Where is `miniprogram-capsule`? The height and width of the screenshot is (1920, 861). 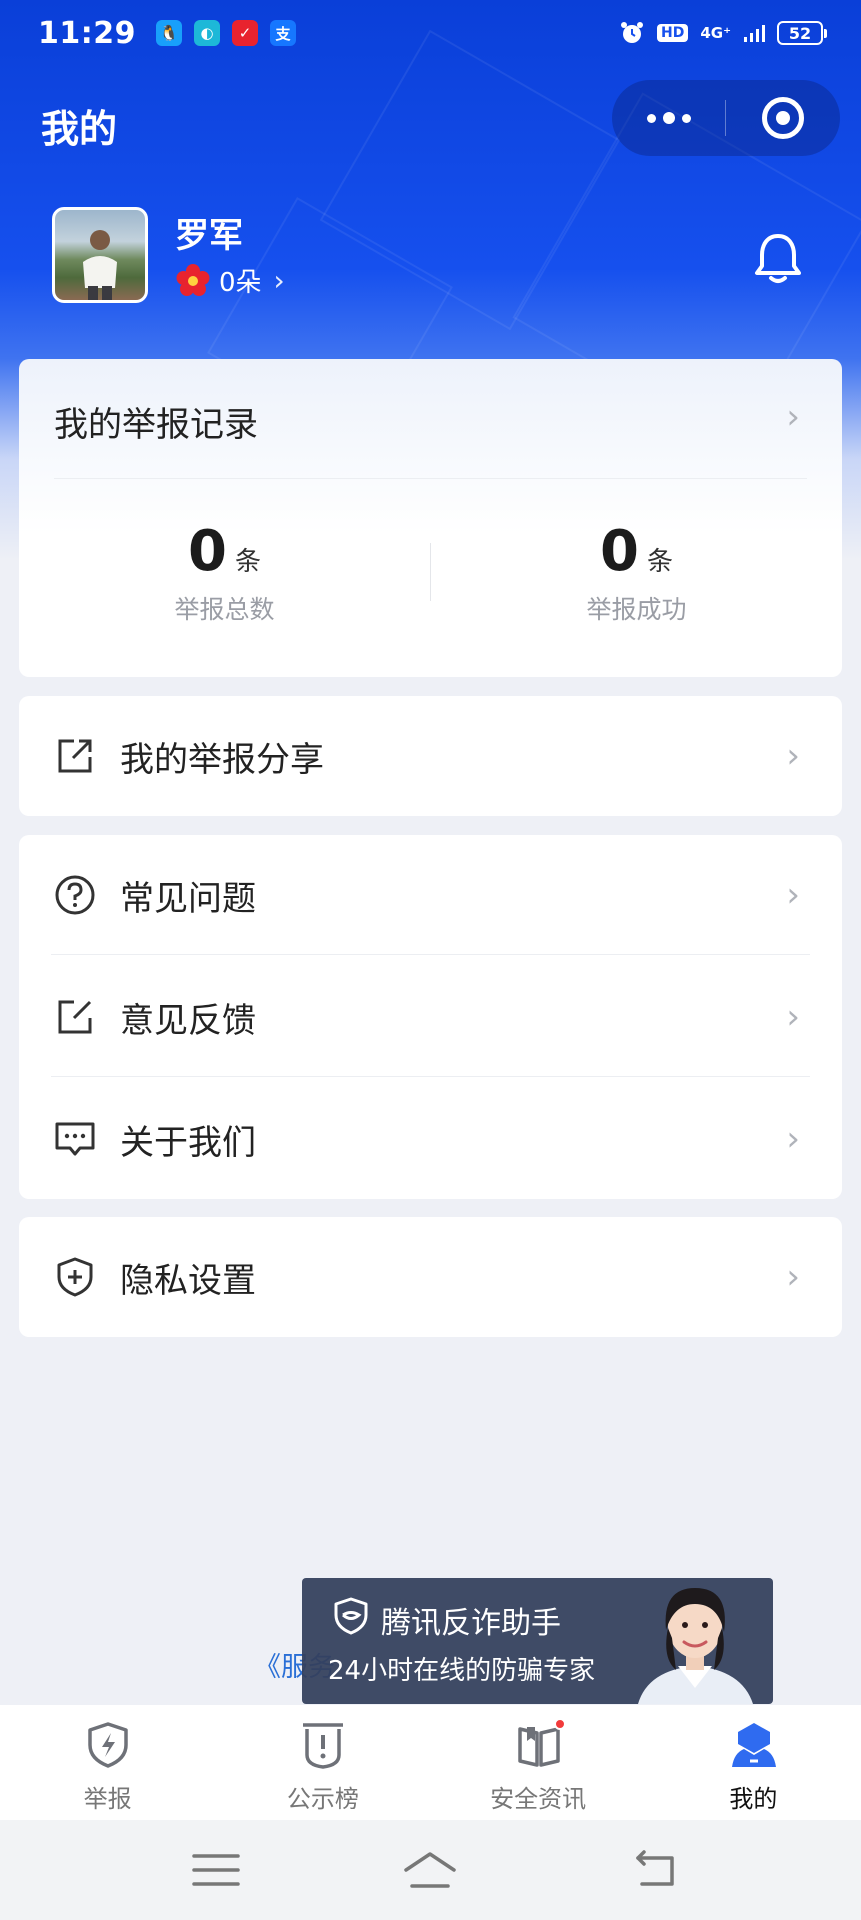 miniprogram-capsule is located at coordinates (726, 118).